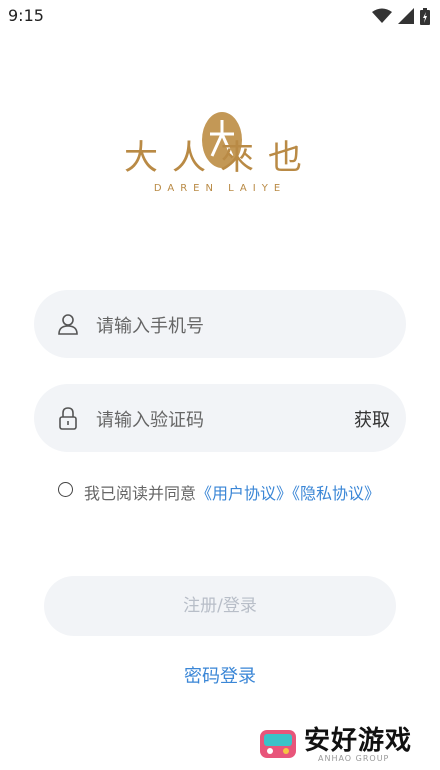  What do you see at coordinates (244, 493) in the screenshot?
I see `user-agreement-link: 《用户协议》` at bounding box center [244, 493].